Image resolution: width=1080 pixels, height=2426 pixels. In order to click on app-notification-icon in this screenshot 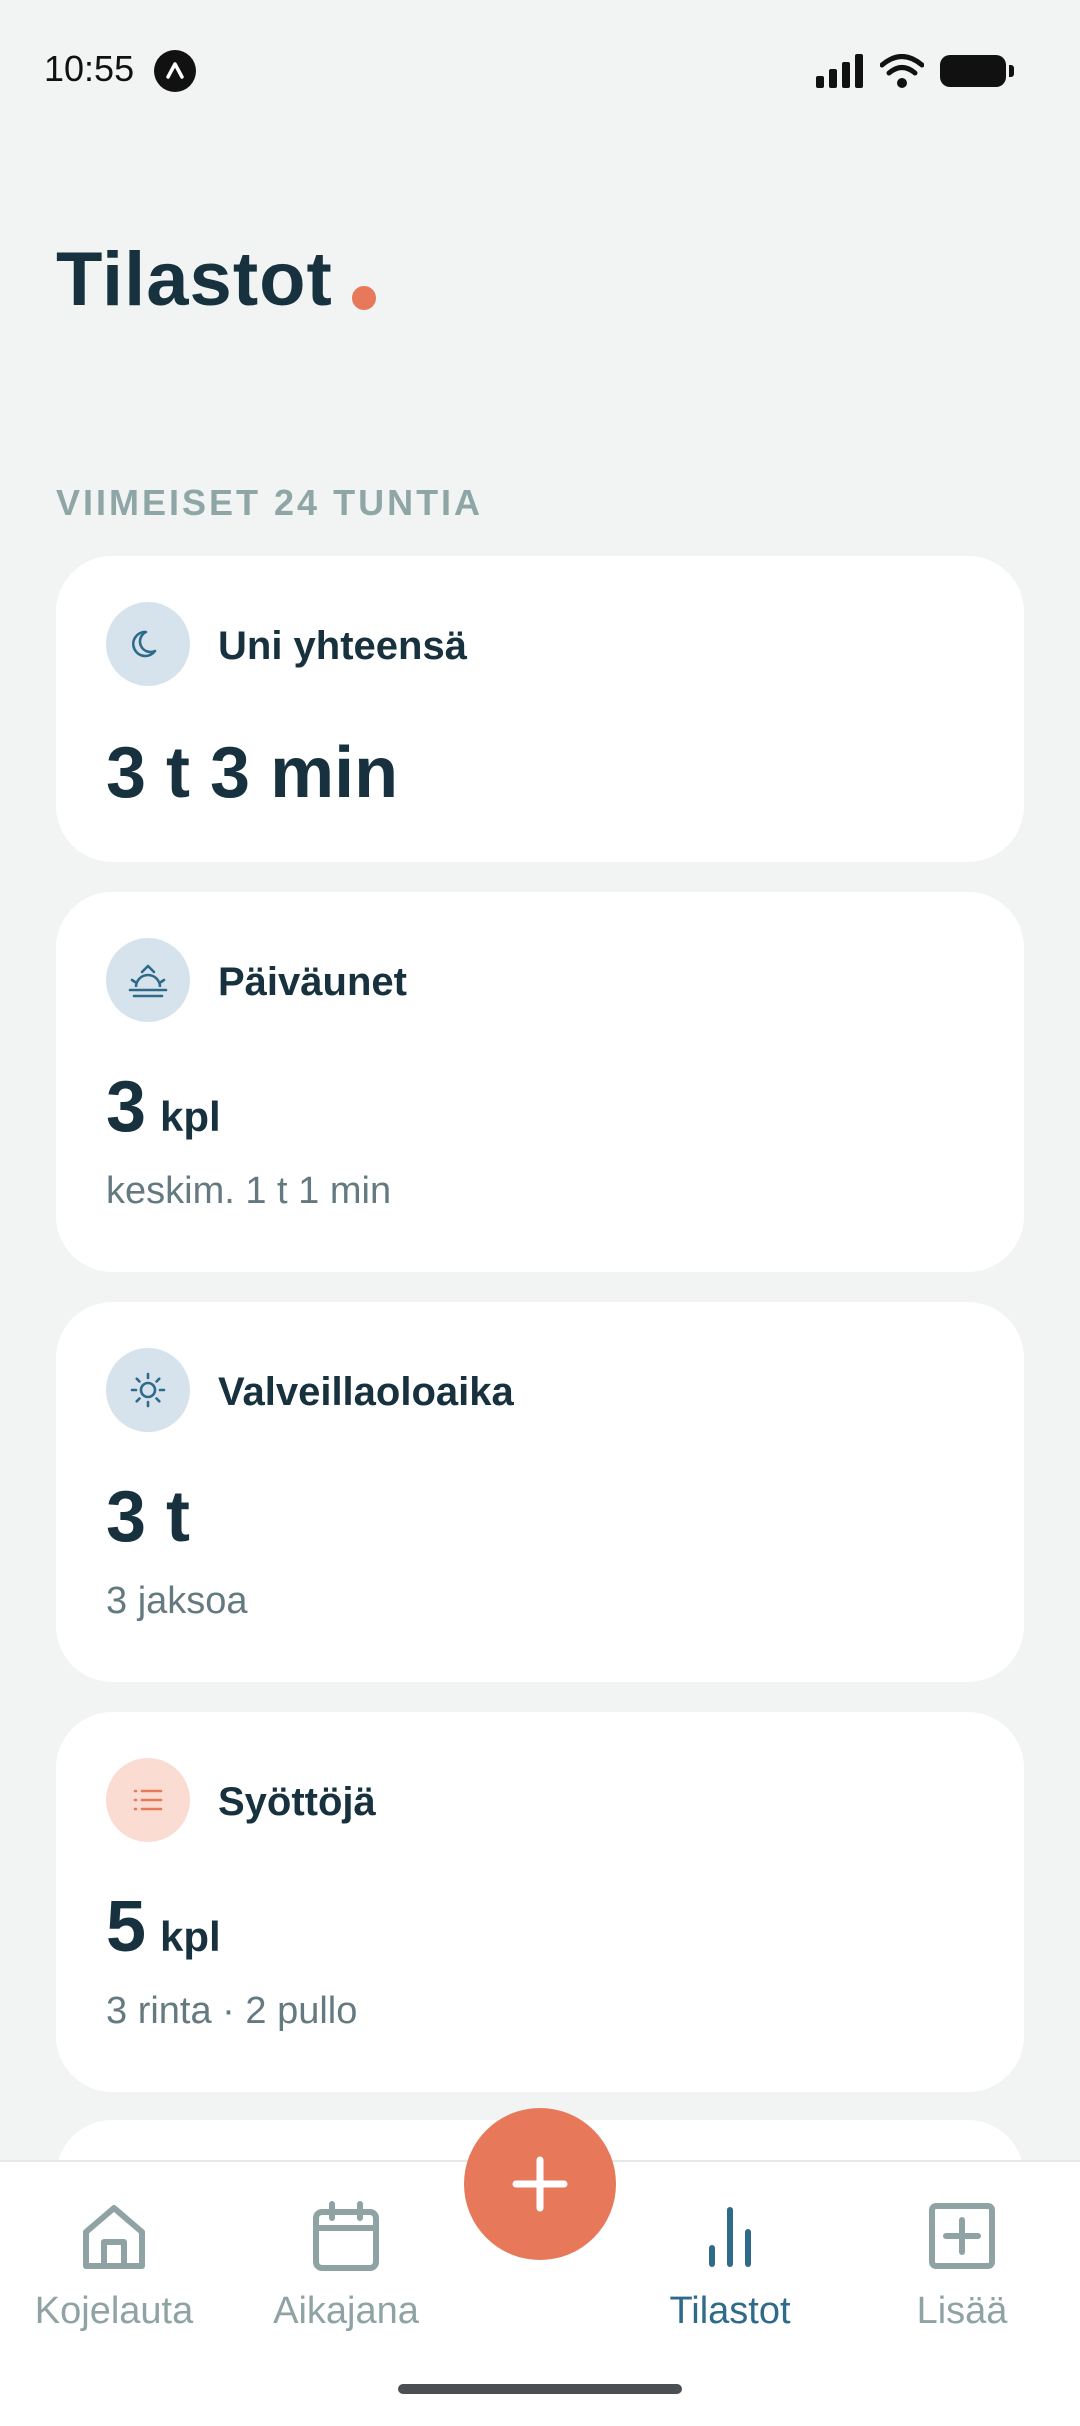, I will do `click(175, 71)`.